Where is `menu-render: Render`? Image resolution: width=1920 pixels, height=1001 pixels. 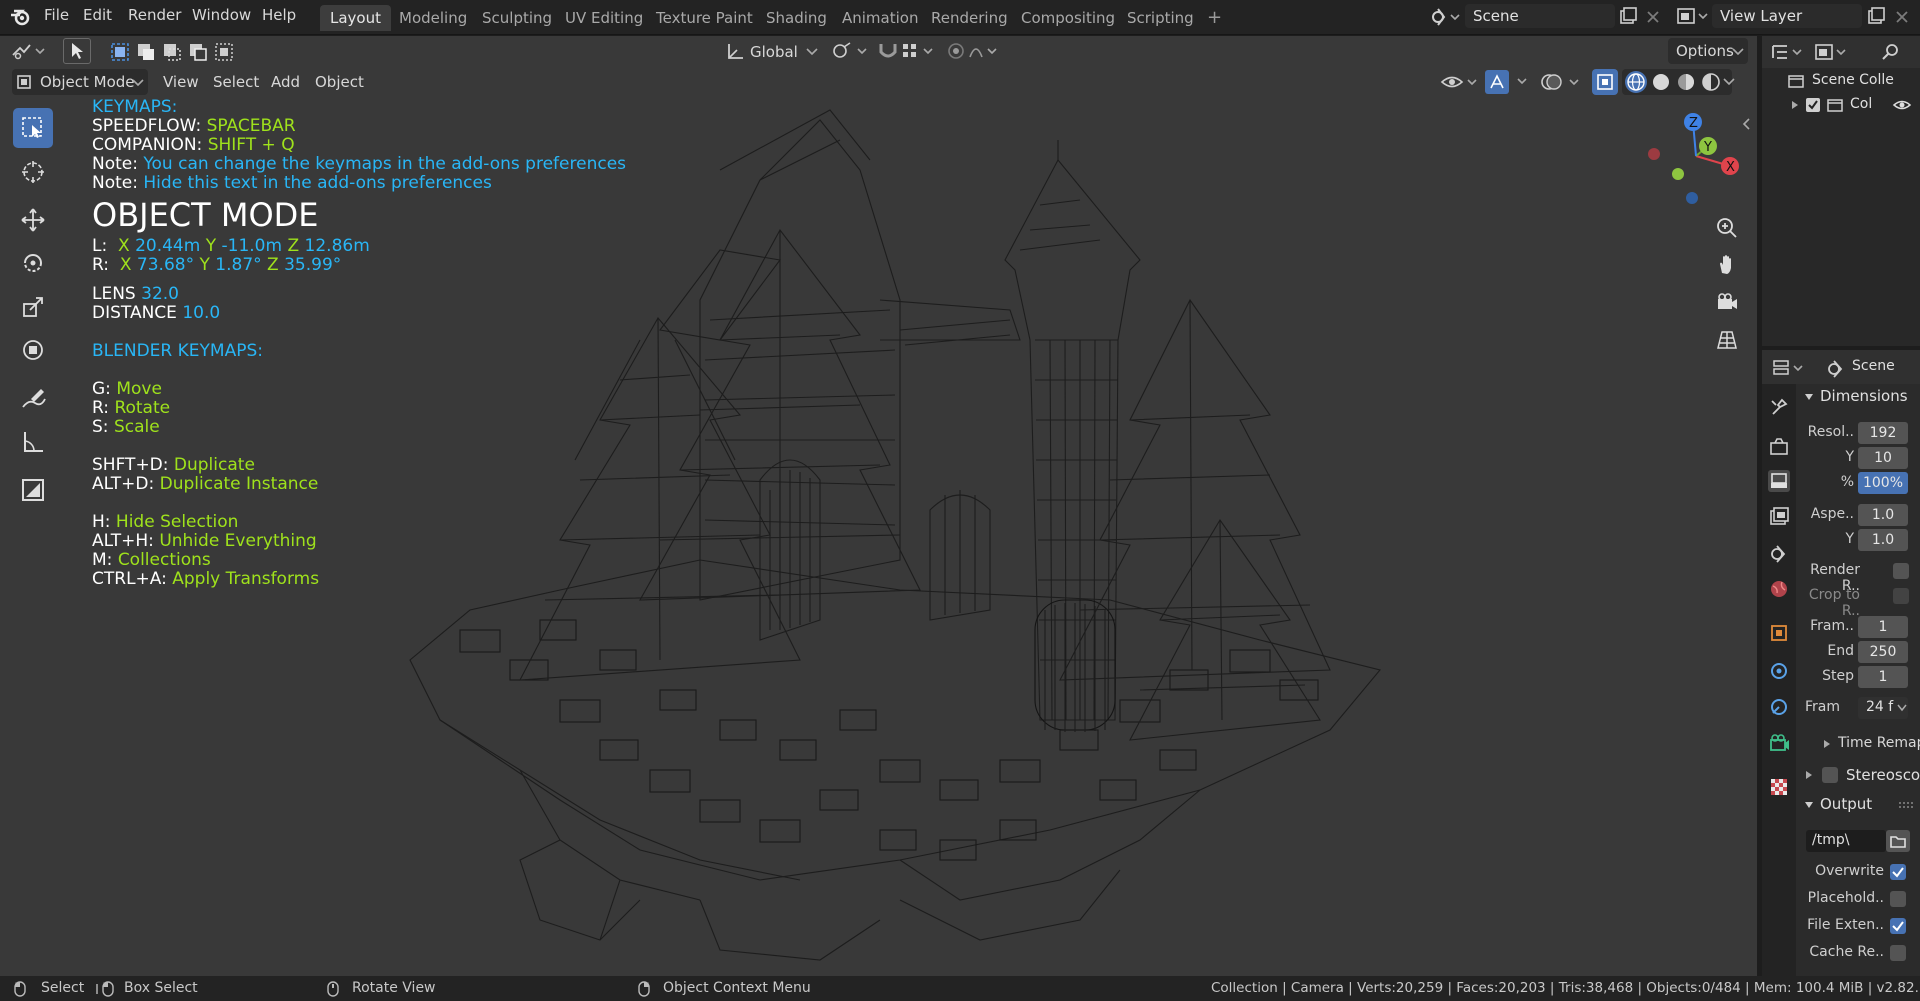 menu-render: Render is located at coordinates (154, 15).